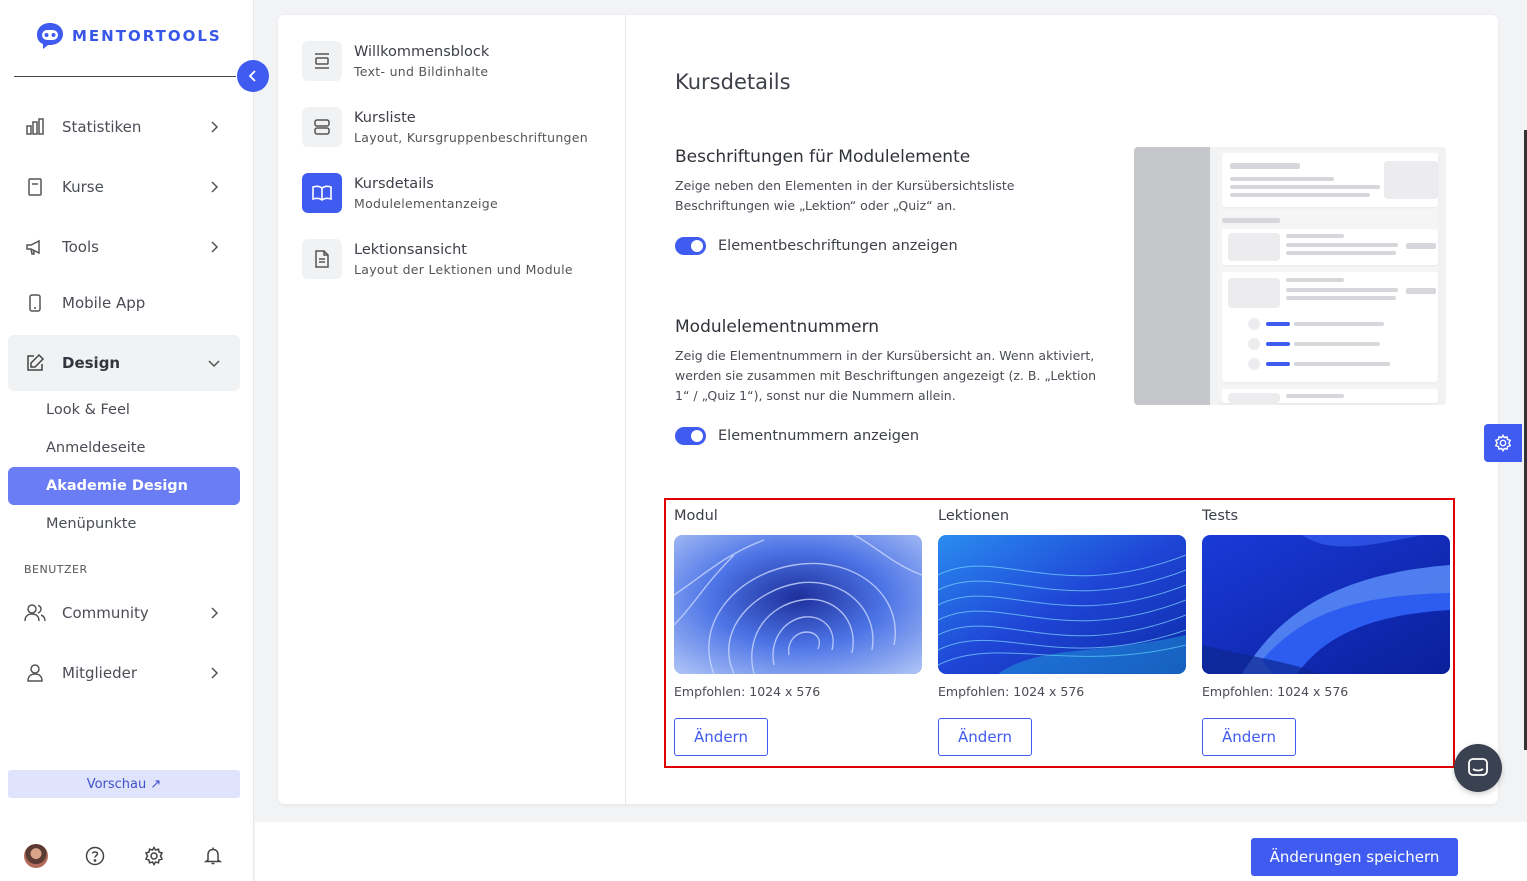  What do you see at coordinates (124, 486) in the screenshot?
I see `sidebar-subitem-akademie-design: Akademie Design` at bounding box center [124, 486].